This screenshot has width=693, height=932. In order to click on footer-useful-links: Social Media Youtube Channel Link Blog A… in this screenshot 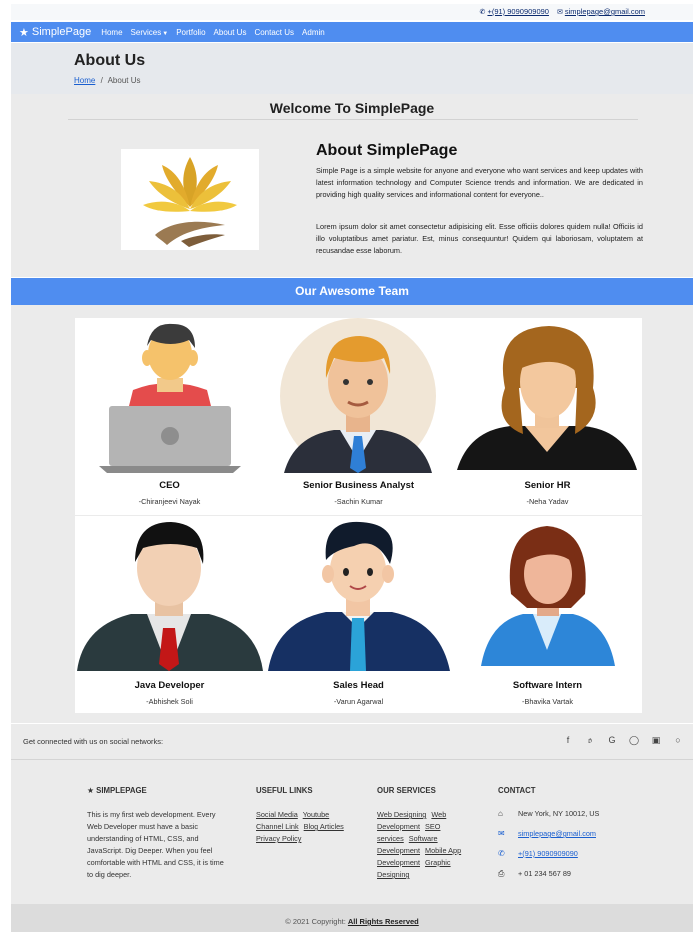, I will do `click(302, 827)`.